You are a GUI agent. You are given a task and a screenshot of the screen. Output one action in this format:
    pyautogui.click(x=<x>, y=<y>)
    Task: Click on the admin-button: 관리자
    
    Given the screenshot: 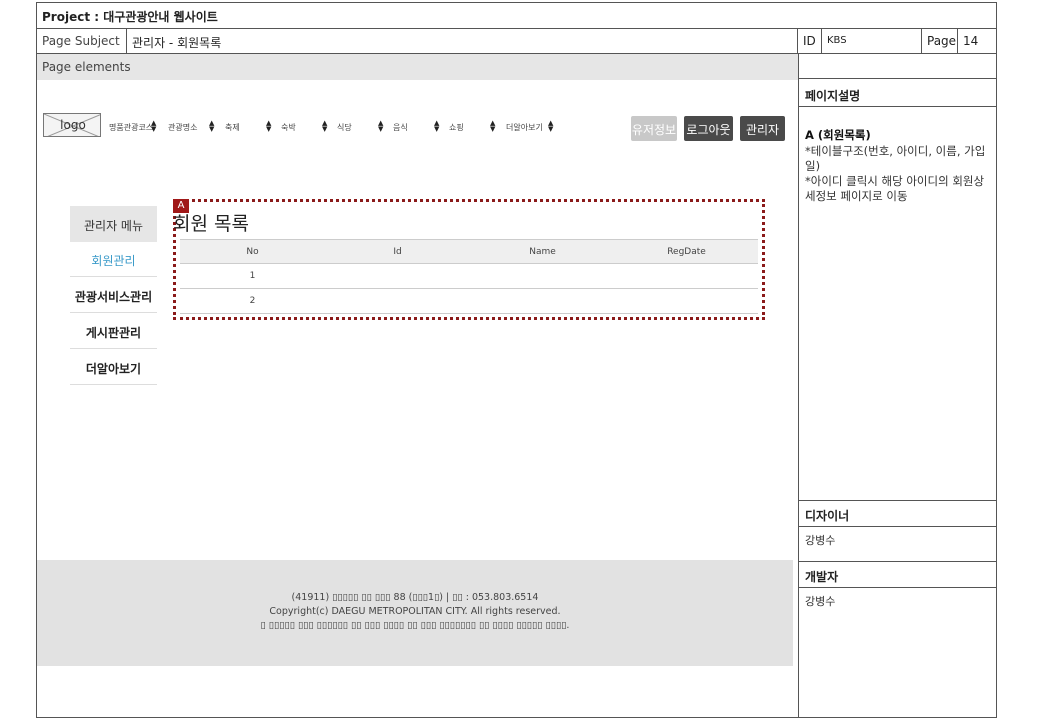 What is the action you would take?
    pyautogui.click(x=762, y=128)
    